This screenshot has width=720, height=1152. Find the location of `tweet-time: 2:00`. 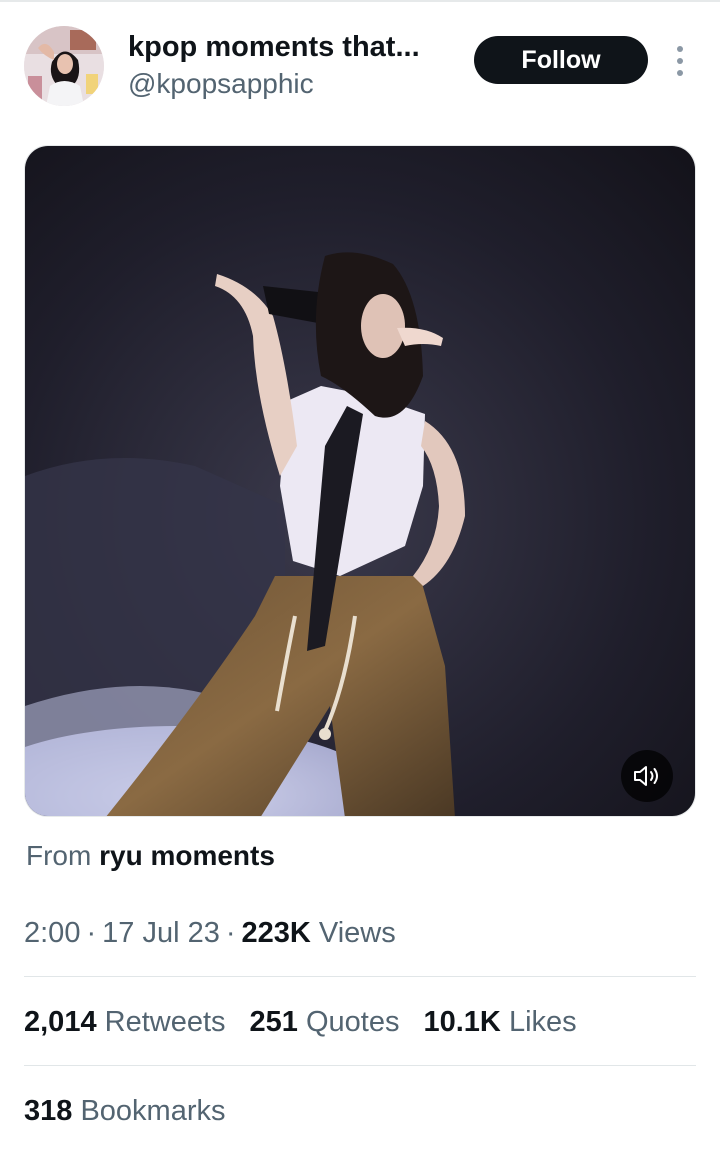

tweet-time: 2:00 is located at coordinates (52, 933).